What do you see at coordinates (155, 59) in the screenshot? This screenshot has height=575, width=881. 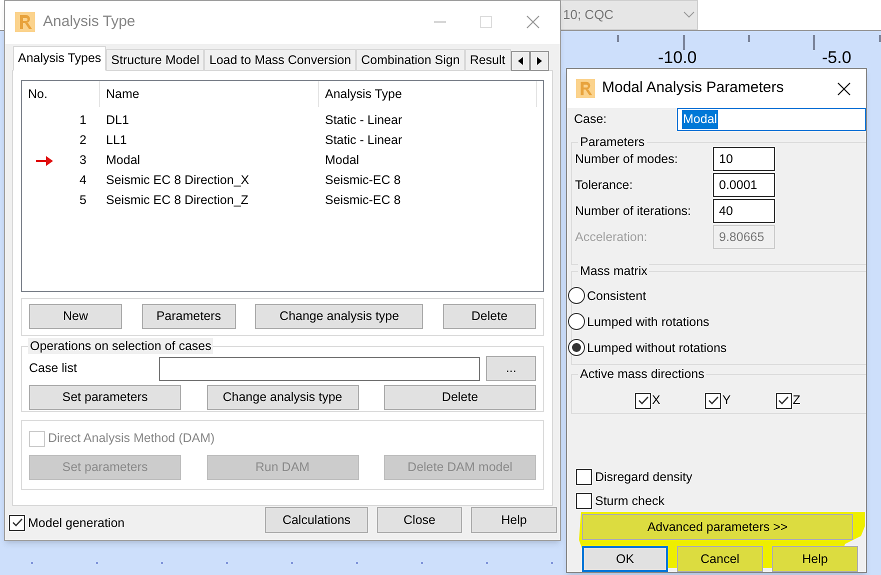 I see `tab: Structure Model` at bounding box center [155, 59].